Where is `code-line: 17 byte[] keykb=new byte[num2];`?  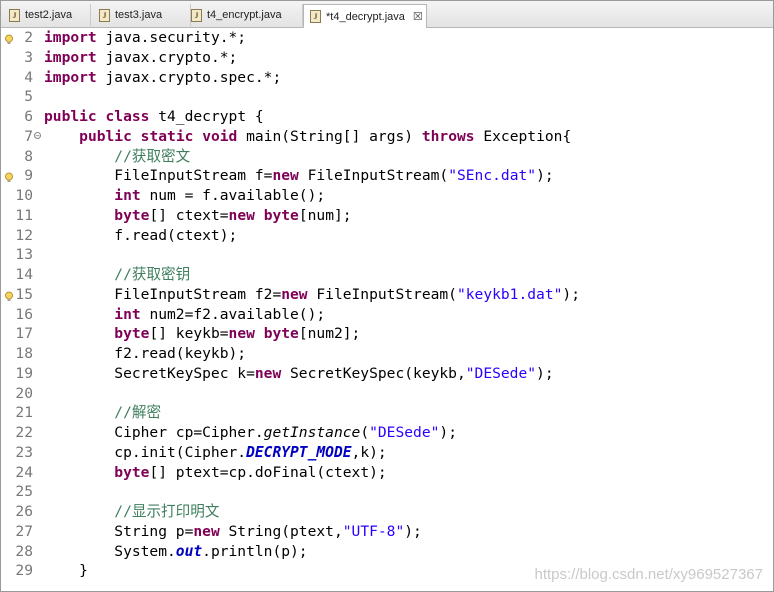 code-line: 17 byte[] keykb=new byte[num2]; is located at coordinates (387, 334).